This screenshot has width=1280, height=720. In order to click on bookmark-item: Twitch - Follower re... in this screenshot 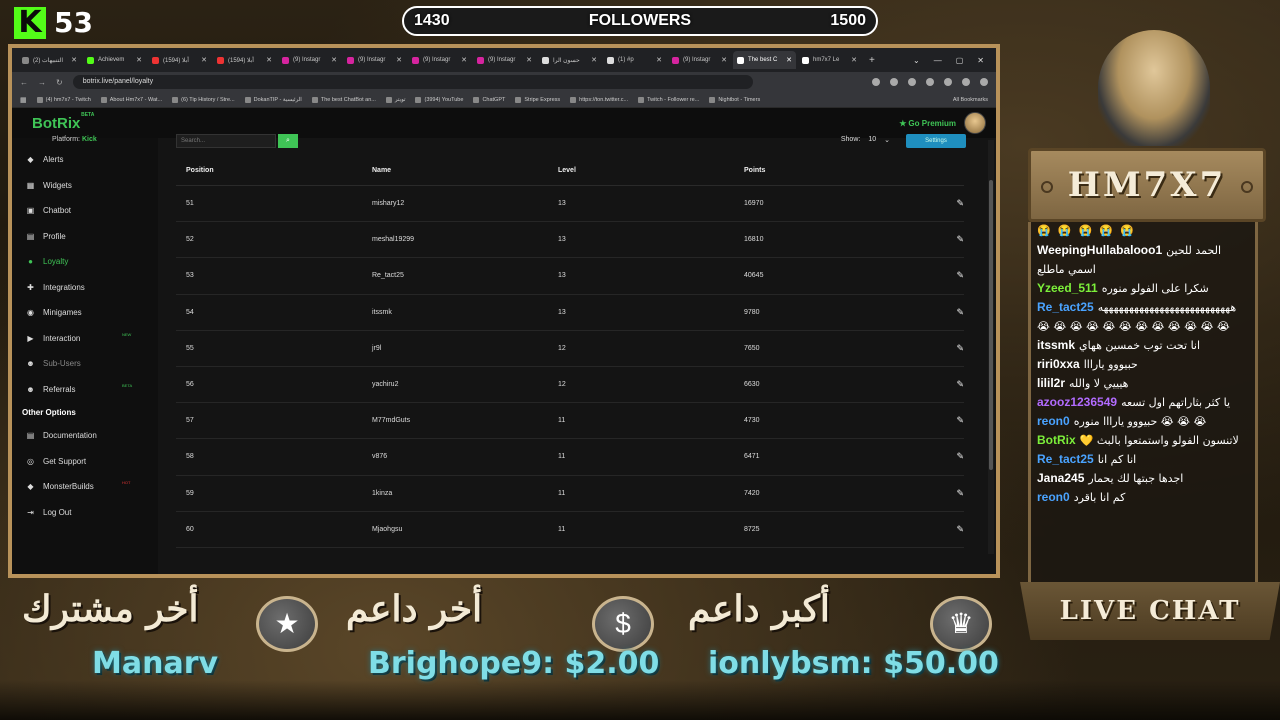, I will do `click(668, 99)`.